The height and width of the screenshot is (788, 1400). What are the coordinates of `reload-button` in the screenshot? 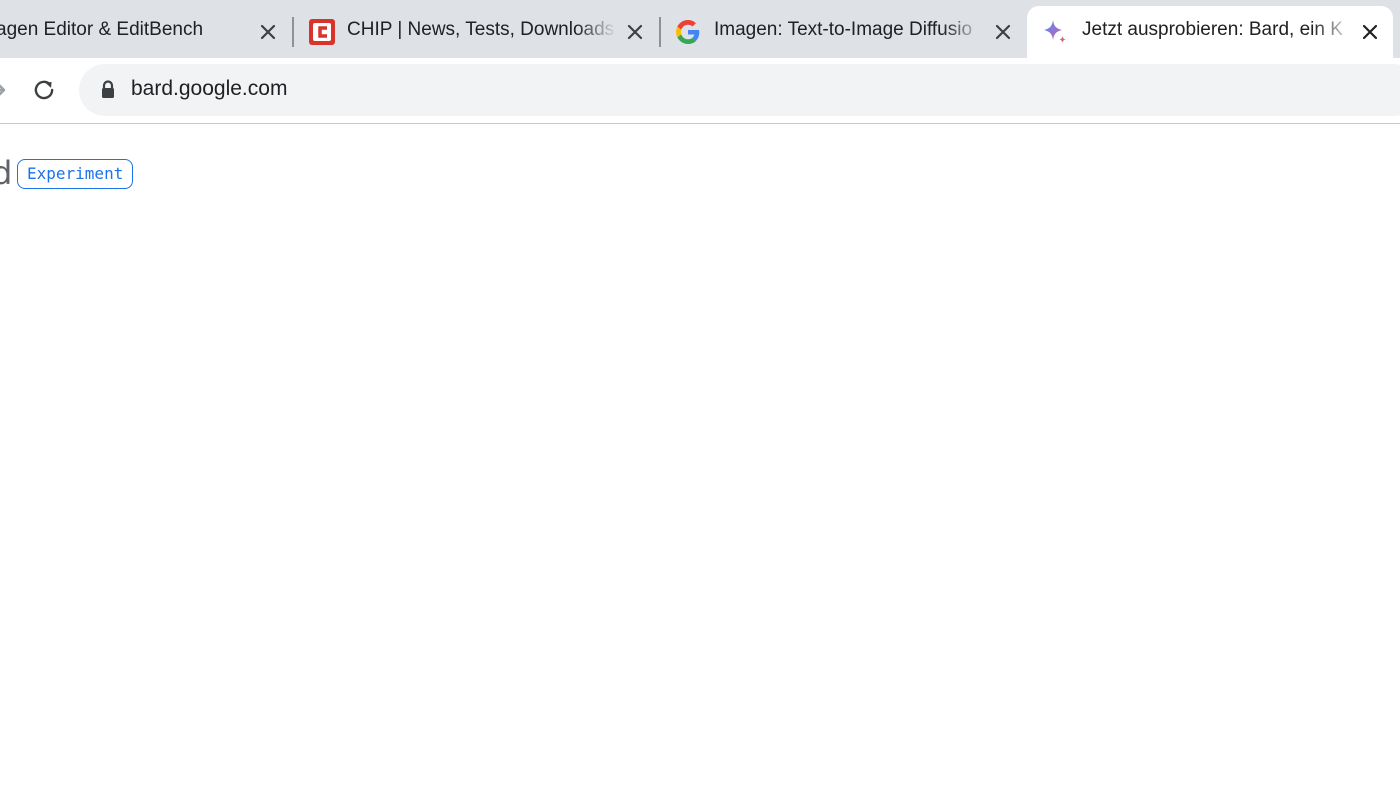 It's located at (44, 90).